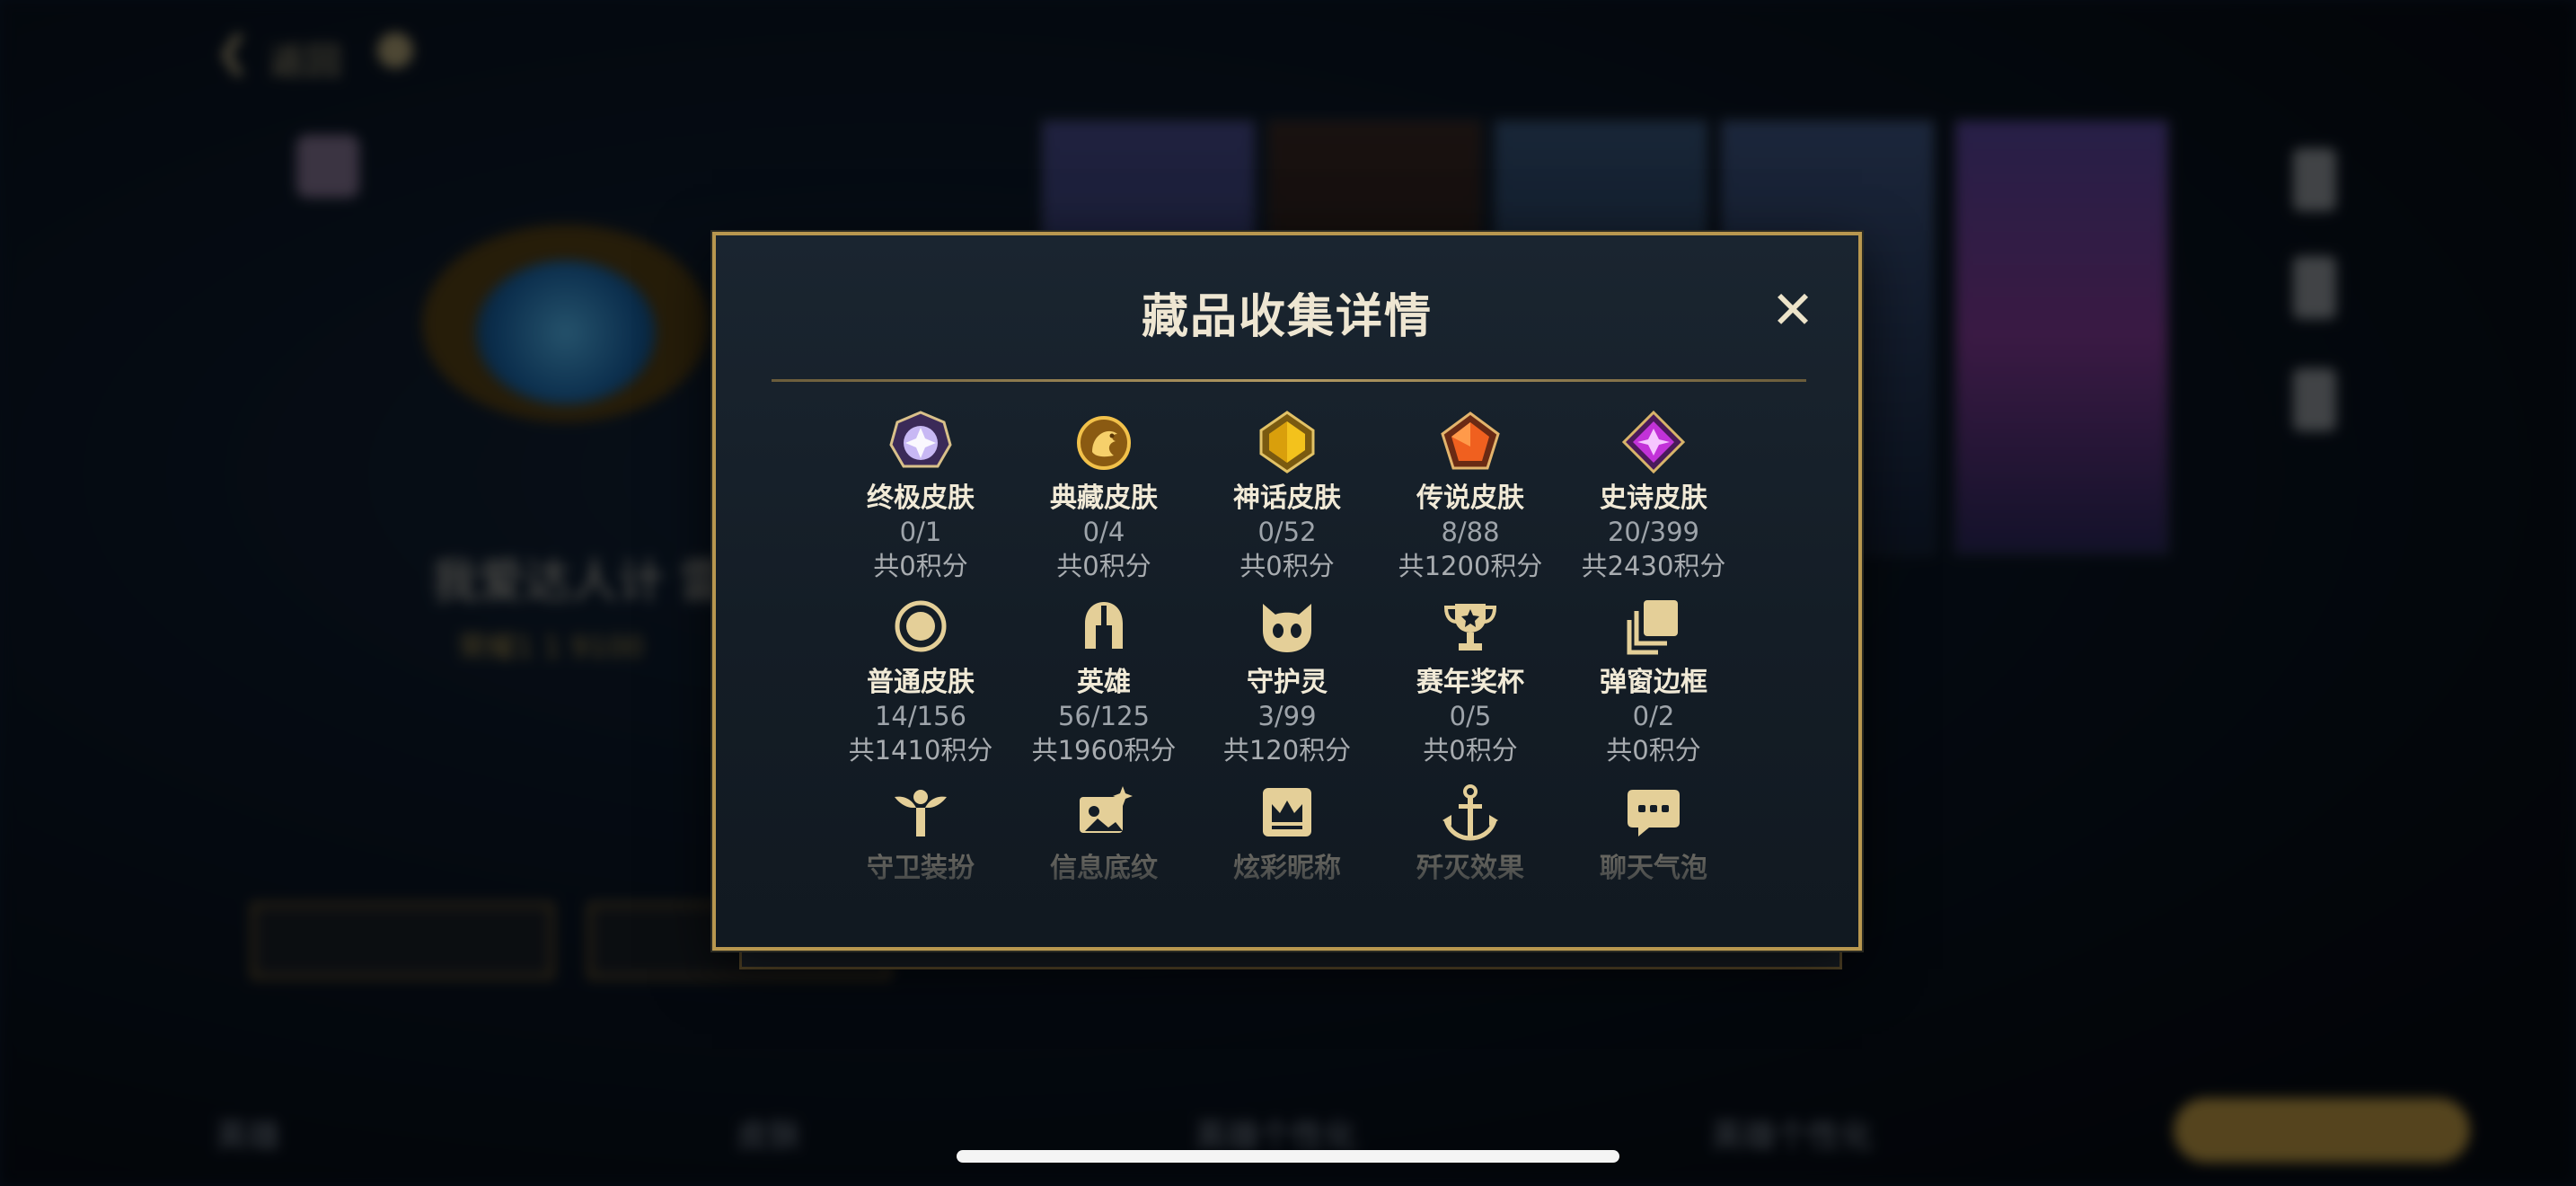  What do you see at coordinates (1104, 750) in the screenshot?
I see `item-points: 共1960积分` at bounding box center [1104, 750].